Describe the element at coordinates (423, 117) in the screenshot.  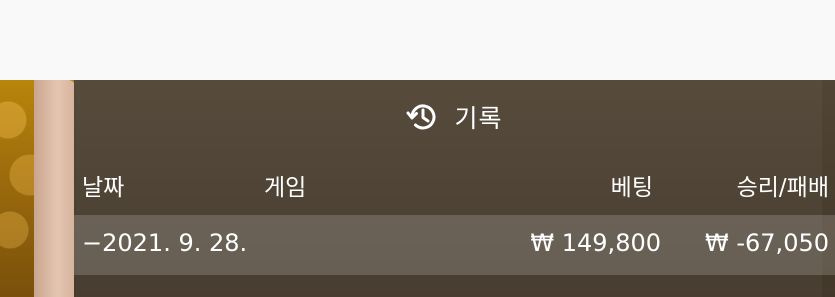
I see `history-icon` at that location.